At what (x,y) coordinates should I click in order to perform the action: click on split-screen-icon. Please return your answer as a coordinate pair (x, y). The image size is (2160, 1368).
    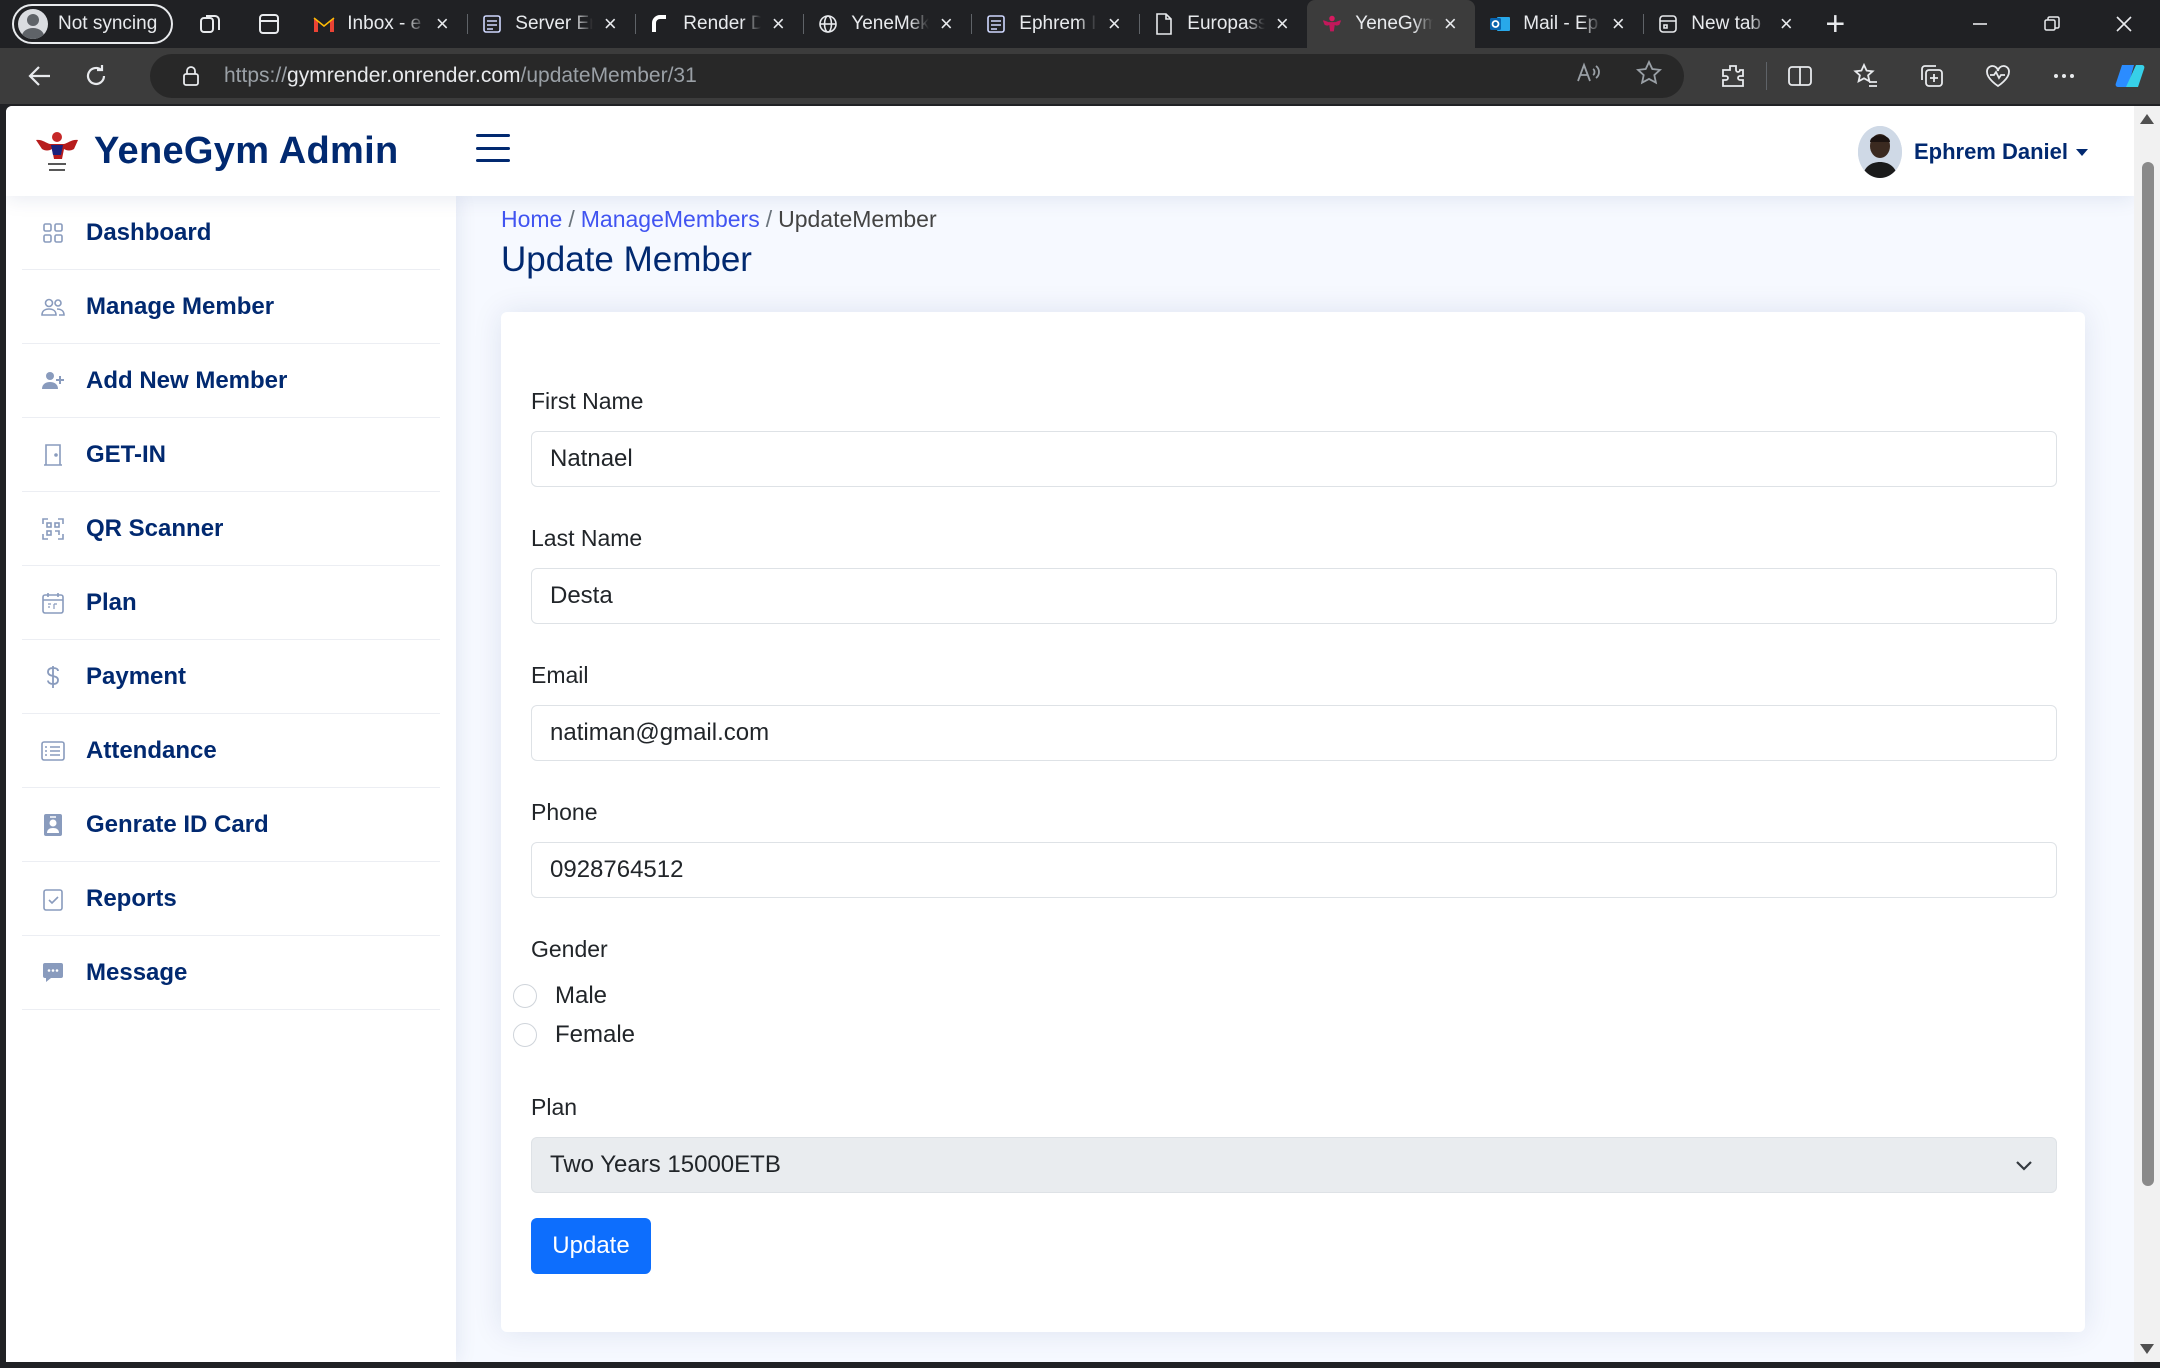
    Looking at the image, I should click on (1800, 76).